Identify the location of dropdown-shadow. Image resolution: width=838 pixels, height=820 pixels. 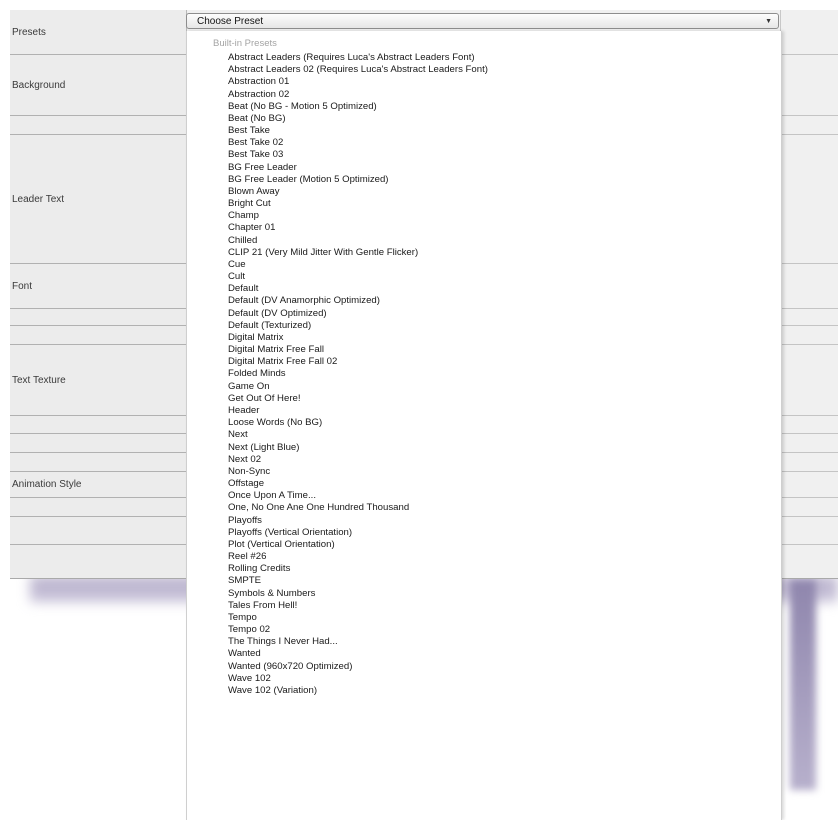
(803, 685).